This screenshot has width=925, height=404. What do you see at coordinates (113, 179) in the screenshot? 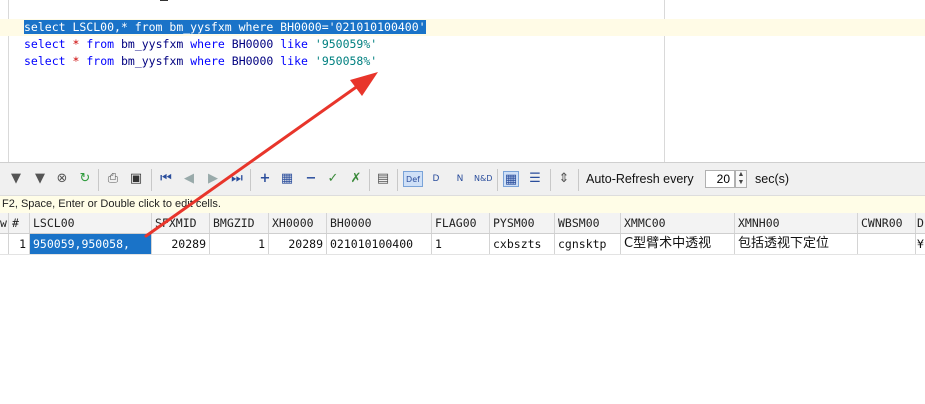
I see `print-icon: ⎙` at bounding box center [113, 179].